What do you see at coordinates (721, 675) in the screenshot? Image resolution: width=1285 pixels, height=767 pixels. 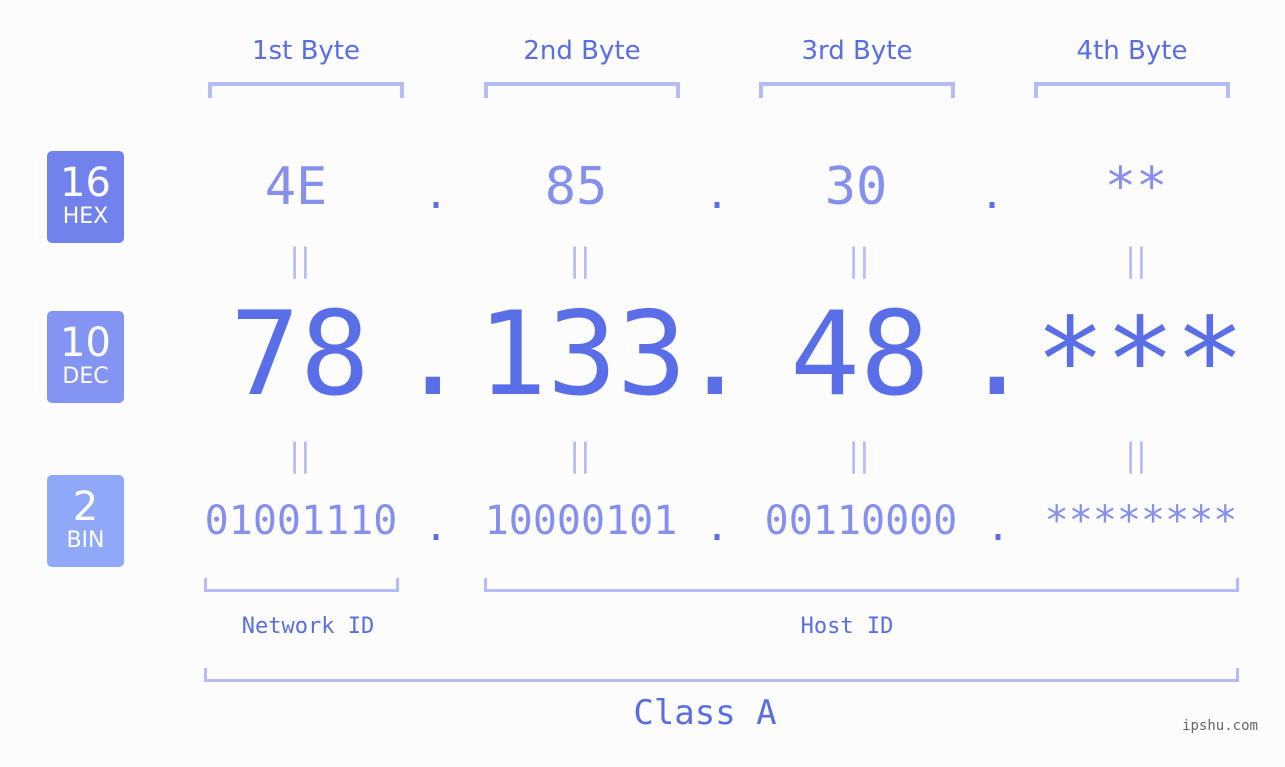 I see `class-bracket` at bounding box center [721, 675].